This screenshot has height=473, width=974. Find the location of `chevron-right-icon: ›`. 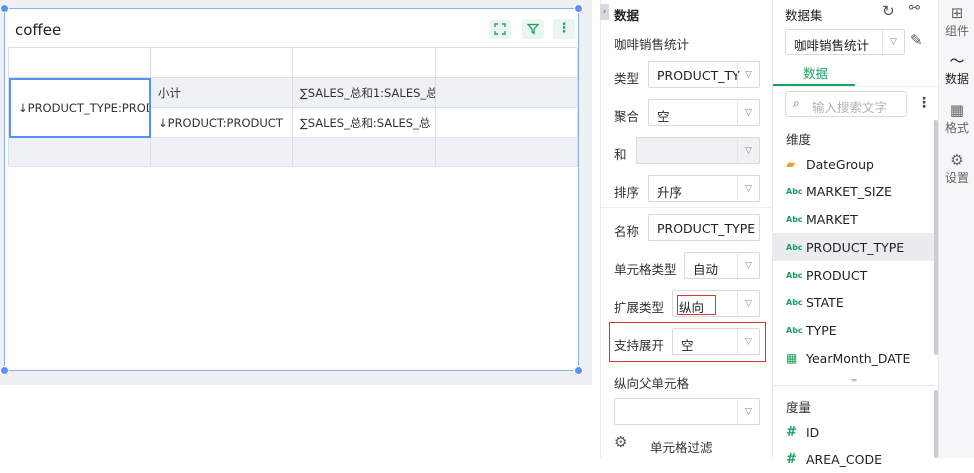

chevron-right-icon: › is located at coordinates (604, 12).